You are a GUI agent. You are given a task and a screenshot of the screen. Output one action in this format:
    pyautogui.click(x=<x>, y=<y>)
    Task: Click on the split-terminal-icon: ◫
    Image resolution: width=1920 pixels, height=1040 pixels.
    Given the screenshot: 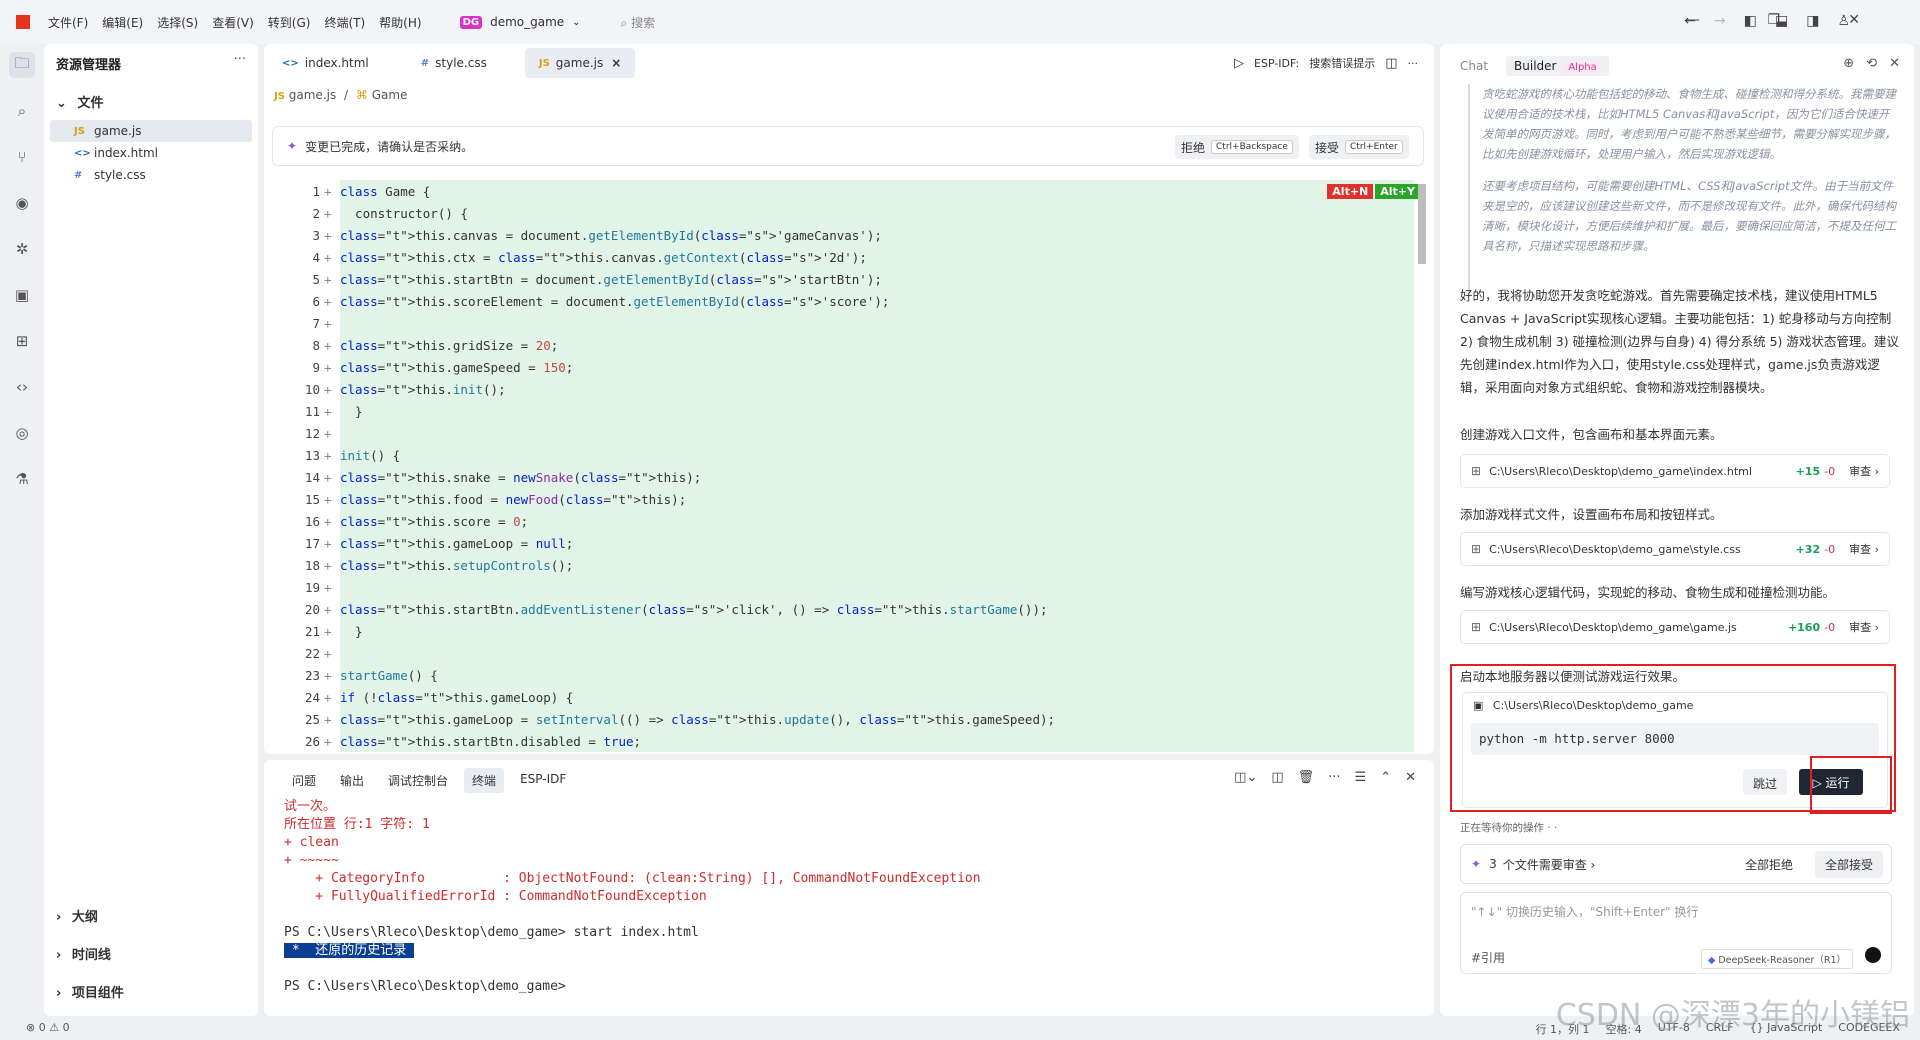 What is the action you would take?
    pyautogui.click(x=1277, y=777)
    